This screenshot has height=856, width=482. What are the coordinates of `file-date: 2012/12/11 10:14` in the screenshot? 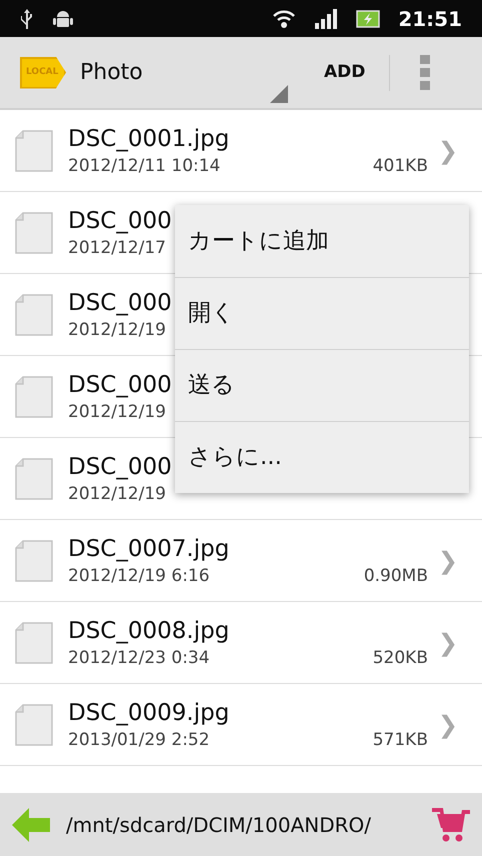 It's located at (144, 166).